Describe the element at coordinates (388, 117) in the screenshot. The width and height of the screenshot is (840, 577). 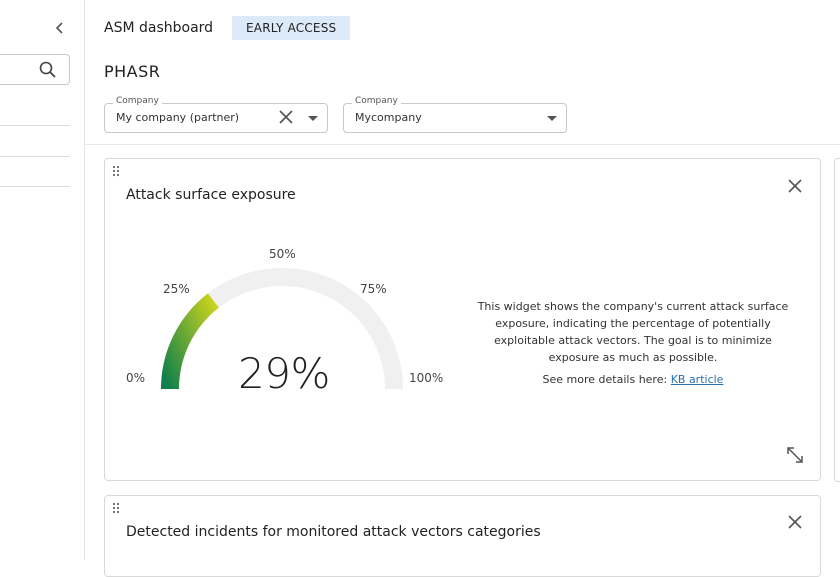
I see `select-value: Mycompany` at that location.